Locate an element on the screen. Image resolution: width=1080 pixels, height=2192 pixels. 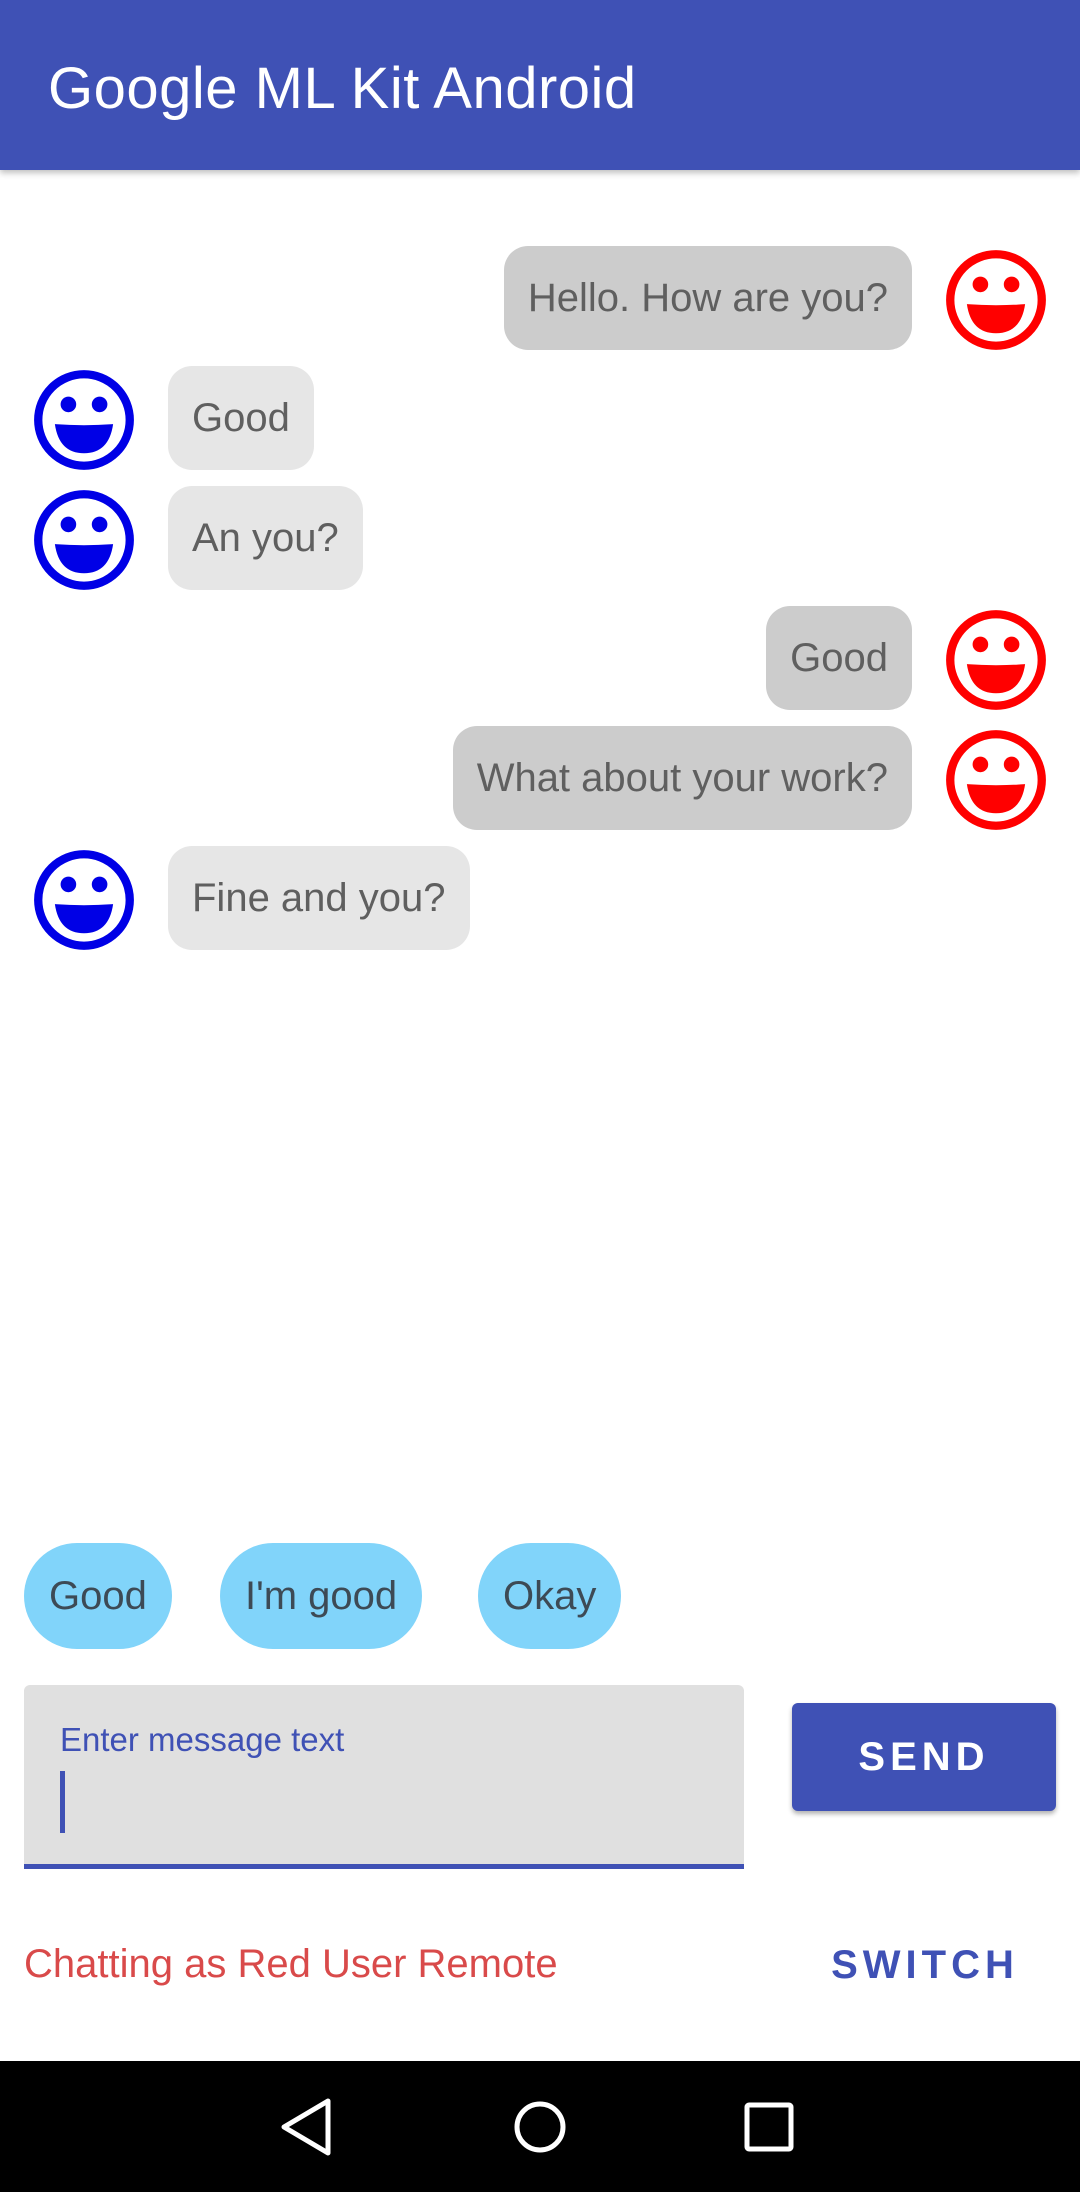
home-circle-icon is located at coordinates (540, 2127).